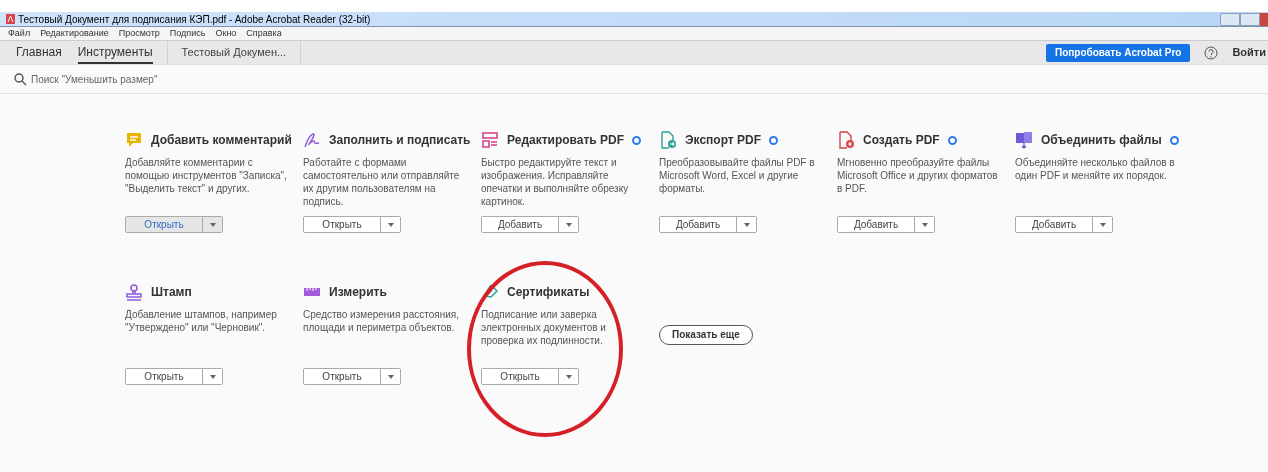  Describe the element at coordinates (19, 33) in the screenshot. I see `menu-item: Файл` at that location.